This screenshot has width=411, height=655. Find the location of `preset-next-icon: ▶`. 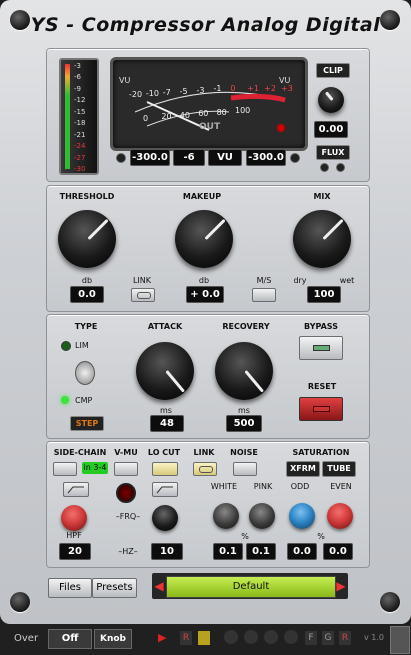

preset-next-icon: ▶ is located at coordinates (341, 586).